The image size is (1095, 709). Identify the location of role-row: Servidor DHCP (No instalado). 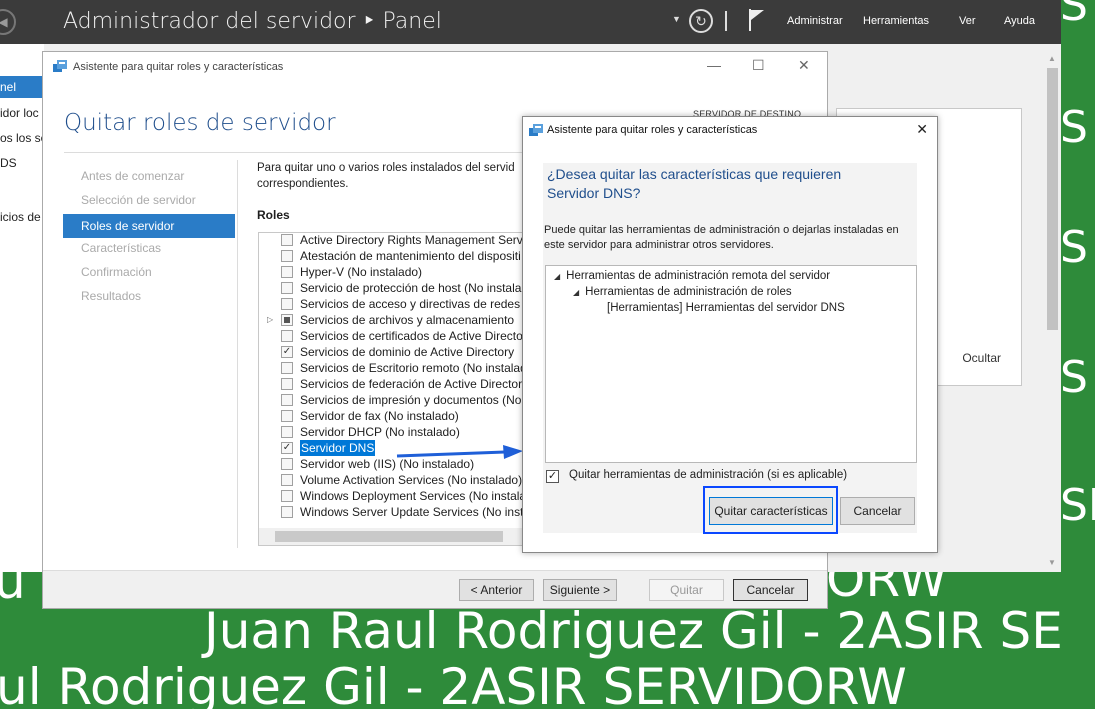
(393, 432).